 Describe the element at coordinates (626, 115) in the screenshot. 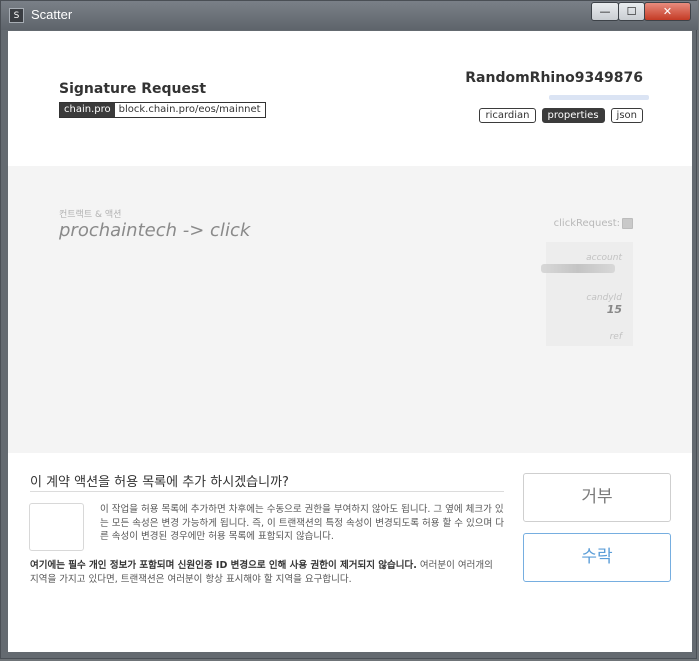

I see `tab-json: json` at that location.